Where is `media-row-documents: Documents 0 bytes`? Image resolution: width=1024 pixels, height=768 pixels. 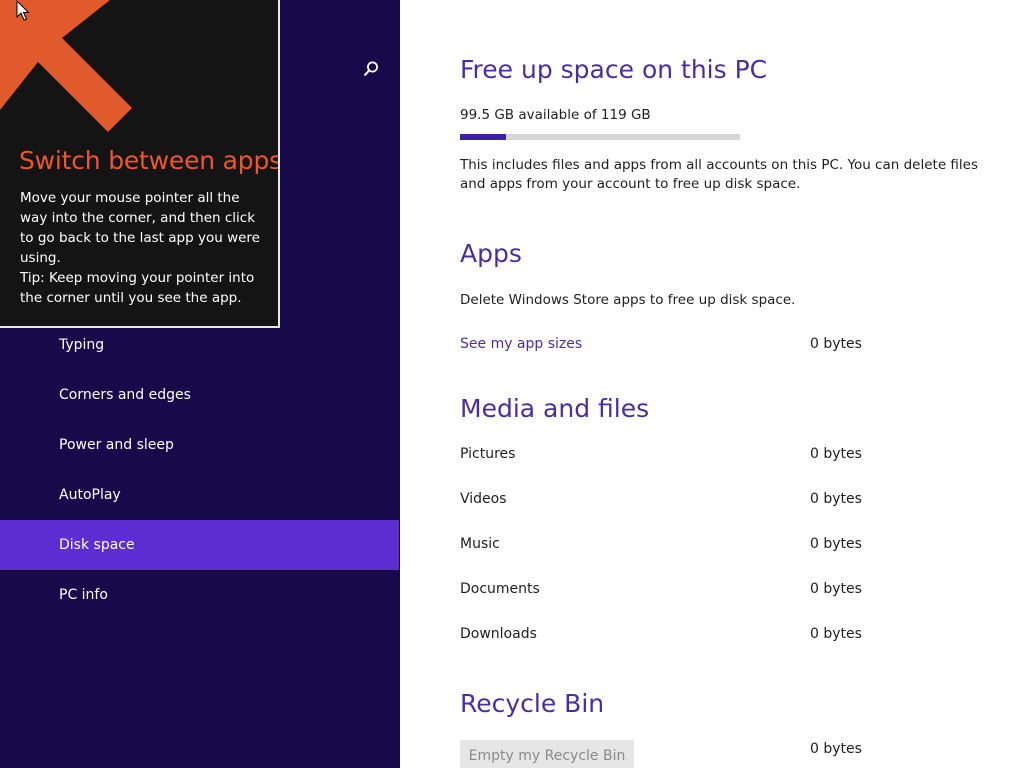 media-row-documents: Documents 0 bytes is located at coordinates (670, 591).